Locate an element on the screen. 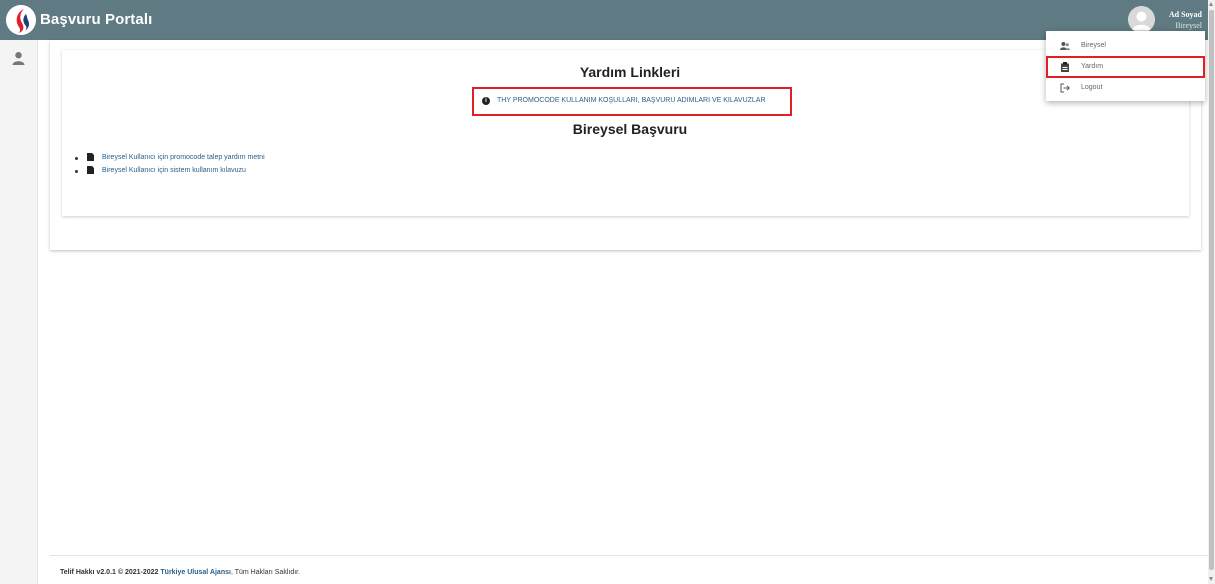 Image resolution: width=1215 pixels, height=584 pixels. menu-item-yardim: Yardım is located at coordinates (1125, 67).